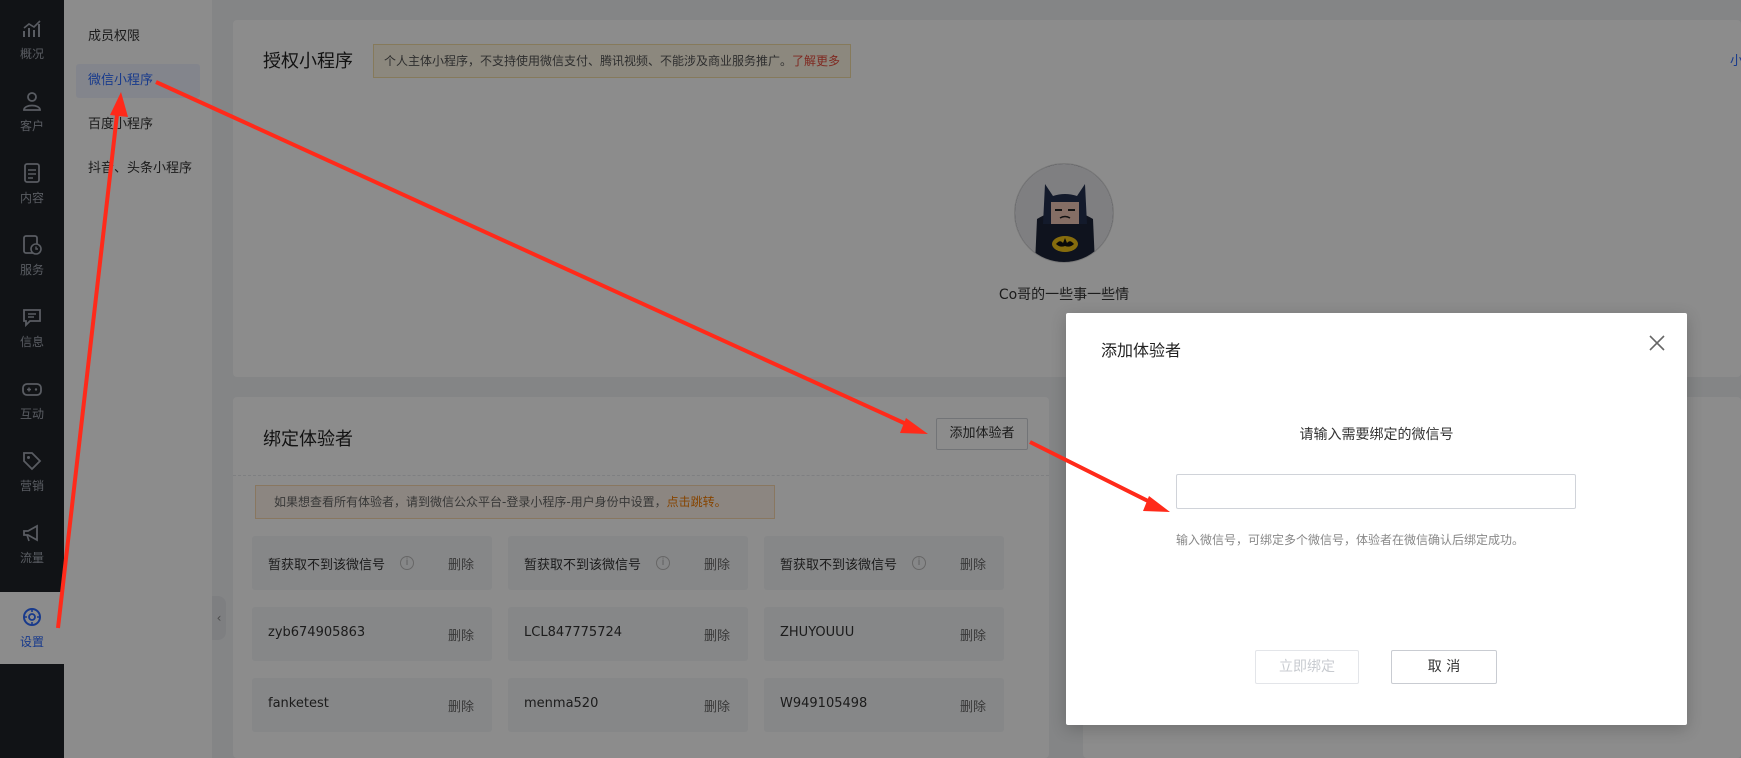 The width and height of the screenshot is (1741, 758). Describe the element at coordinates (1141, 350) in the screenshot. I see `dialog-title: 添加体验者` at that location.